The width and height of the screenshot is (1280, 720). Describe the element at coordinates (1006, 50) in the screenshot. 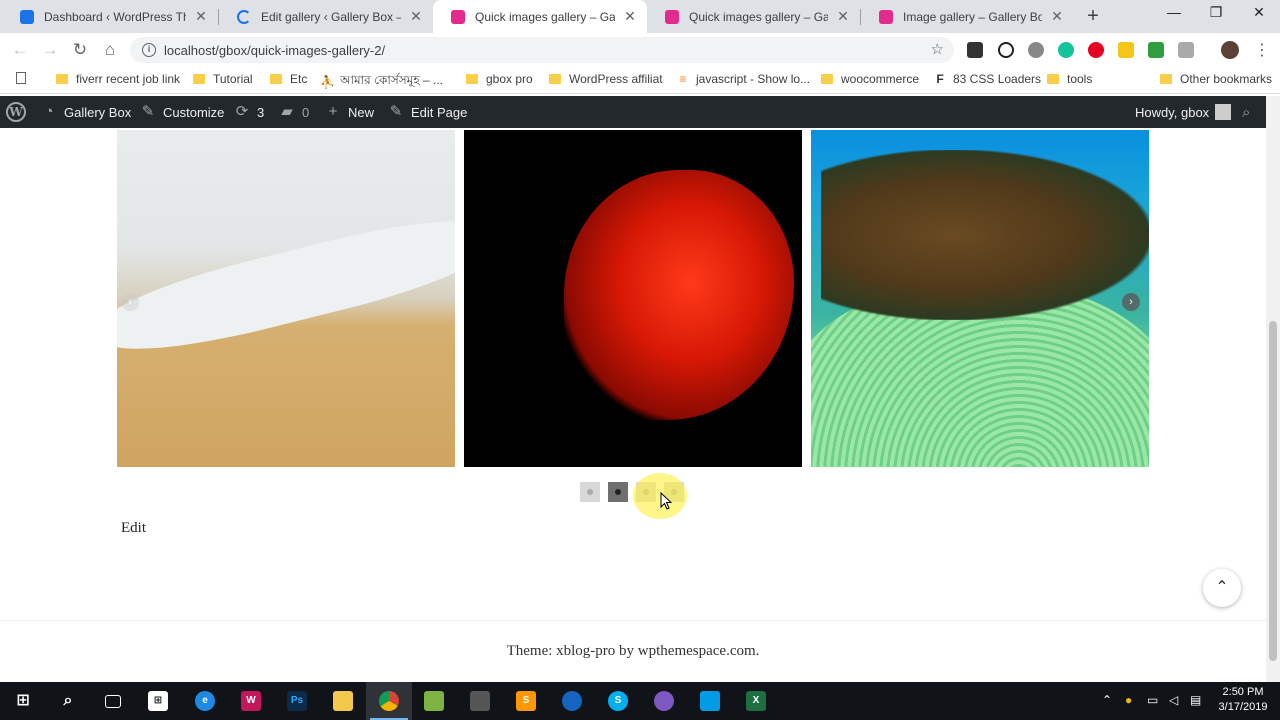

I see `extension-sync-icon` at that location.